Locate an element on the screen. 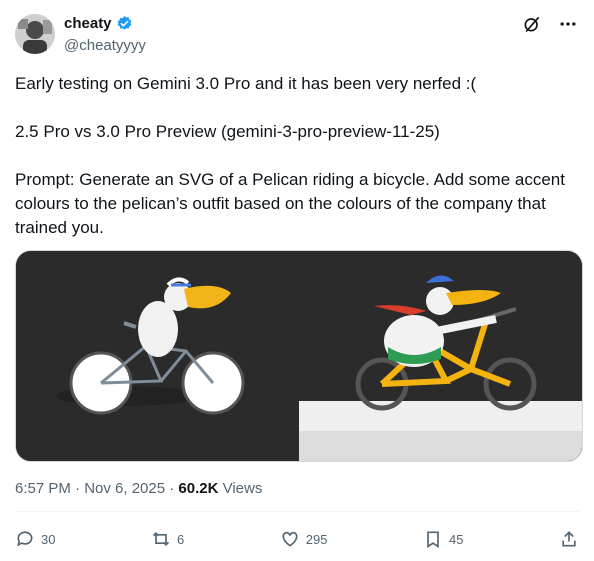 Image resolution: width=594 pixels, height=561 pixels. avatar is located at coordinates (35, 34).